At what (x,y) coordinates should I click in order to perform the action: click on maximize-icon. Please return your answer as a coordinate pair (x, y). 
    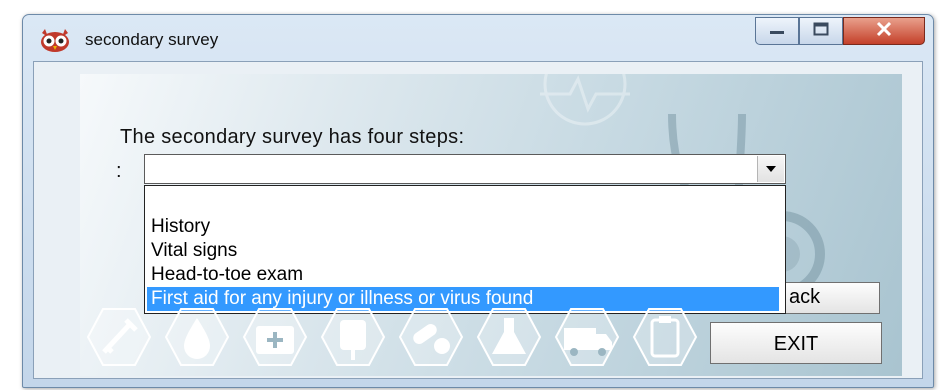
    Looking at the image, I should click on (821, 31).